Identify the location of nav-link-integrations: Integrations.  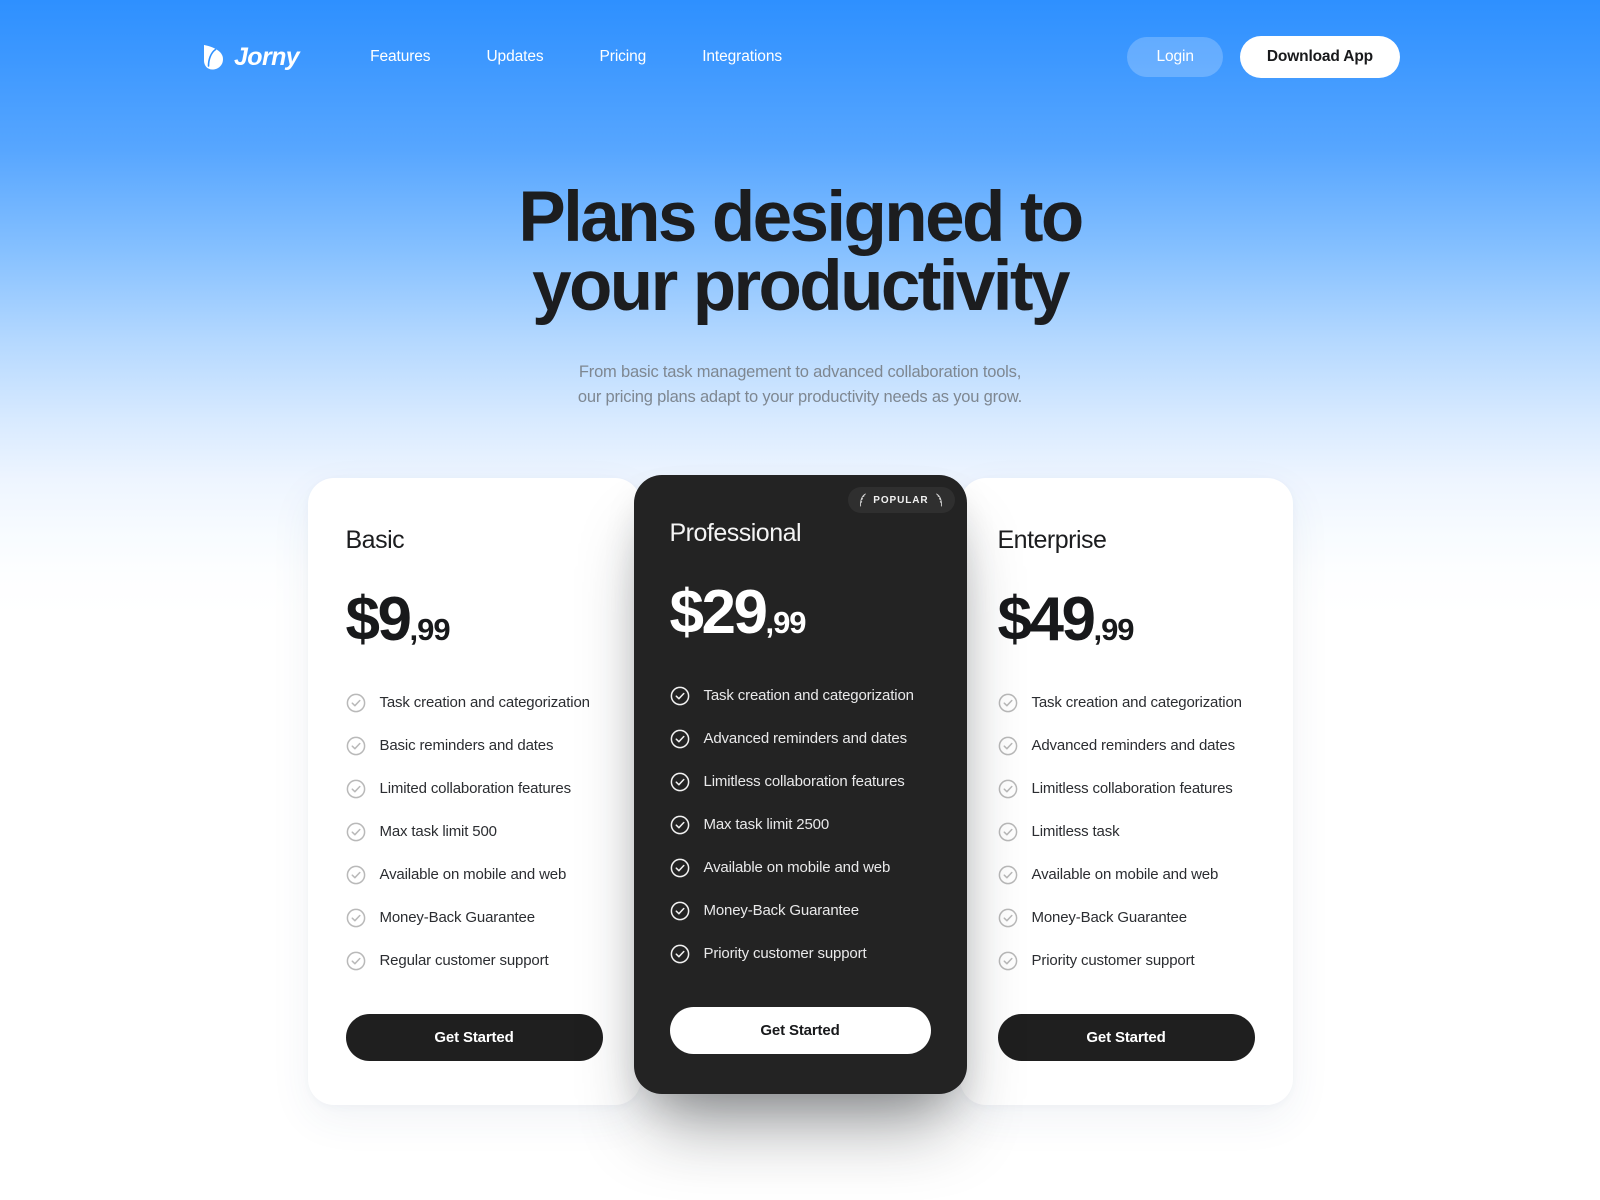
(742, 57).